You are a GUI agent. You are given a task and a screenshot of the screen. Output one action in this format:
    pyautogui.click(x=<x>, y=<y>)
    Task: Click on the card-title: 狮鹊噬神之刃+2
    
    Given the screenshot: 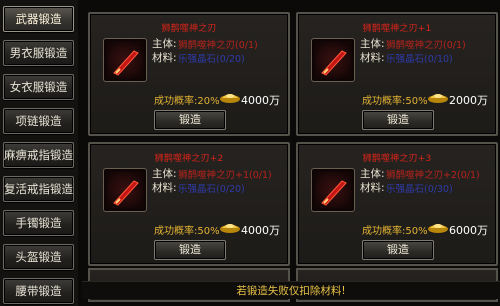 What is the action you would take?
    pyautogui.click(x=189, y=159)
    